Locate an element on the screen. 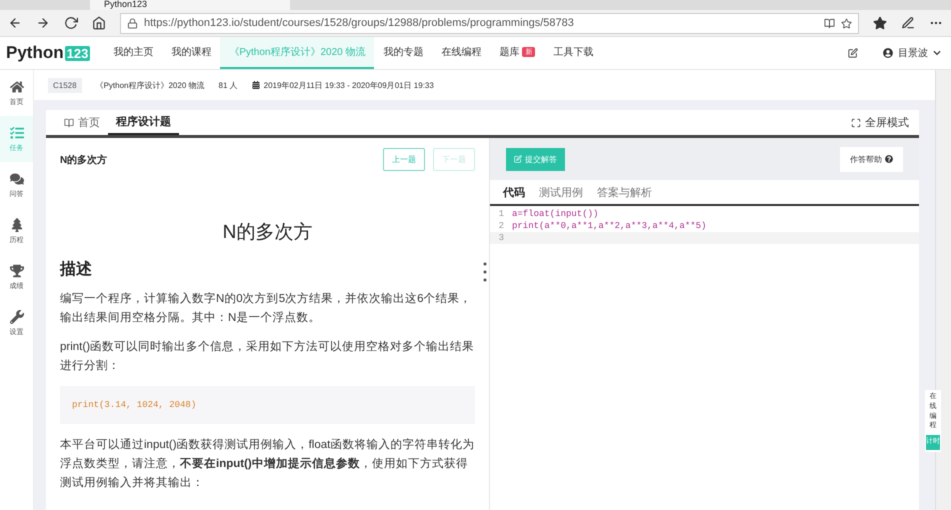  fullscreen-button: 全屏模式 is located at coordinates (885, 122).